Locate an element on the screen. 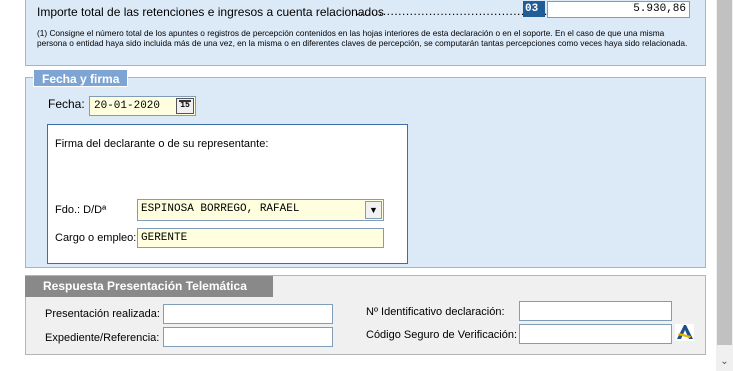 This screenshot has width=733, height=371. fdo-label: Fdo.: D/Dª is located at coordinates (81, 210).